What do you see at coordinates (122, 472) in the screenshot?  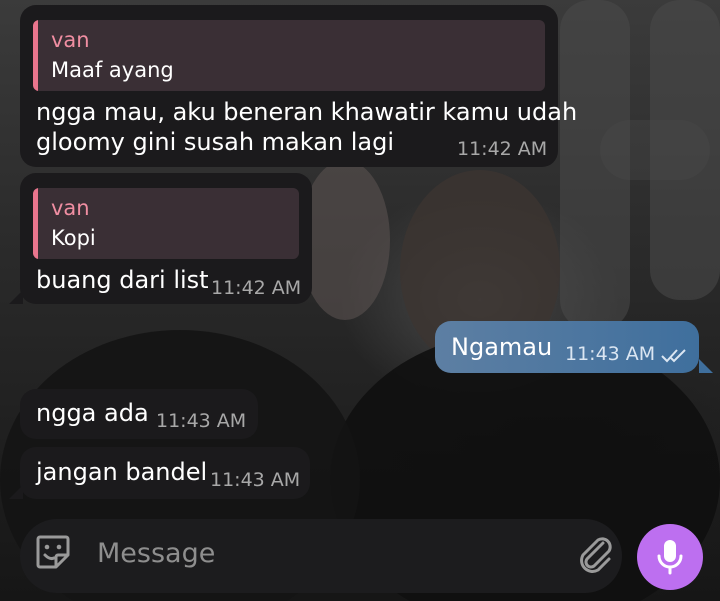 I see `message-text: jangan bandel` at bounding box center [122, 472].